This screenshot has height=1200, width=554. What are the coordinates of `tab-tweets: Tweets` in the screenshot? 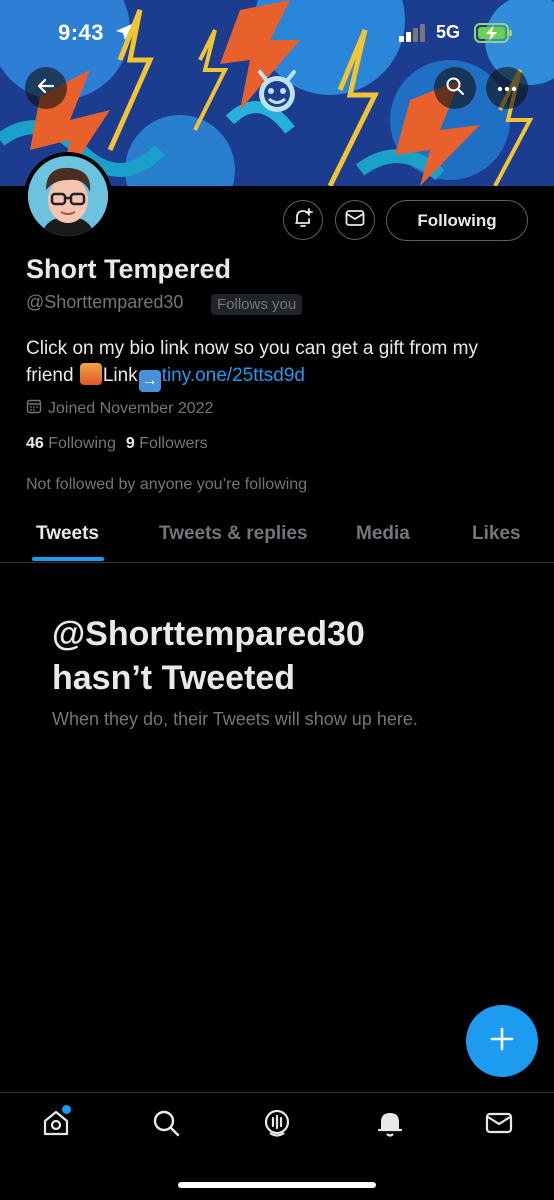 It's located at (67, 534).